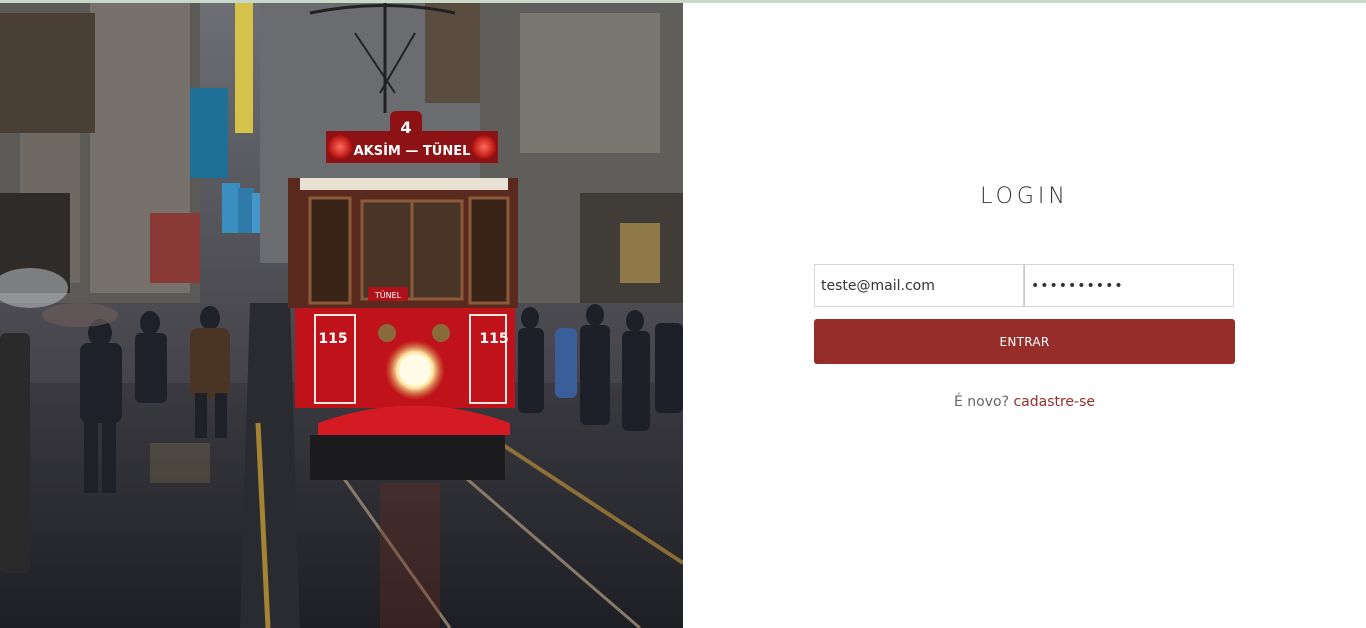  What do you see at coordinates (981, 402) in the screenshot?
I see `signup-prompt: É novo?` at bounding box center [981, 402].